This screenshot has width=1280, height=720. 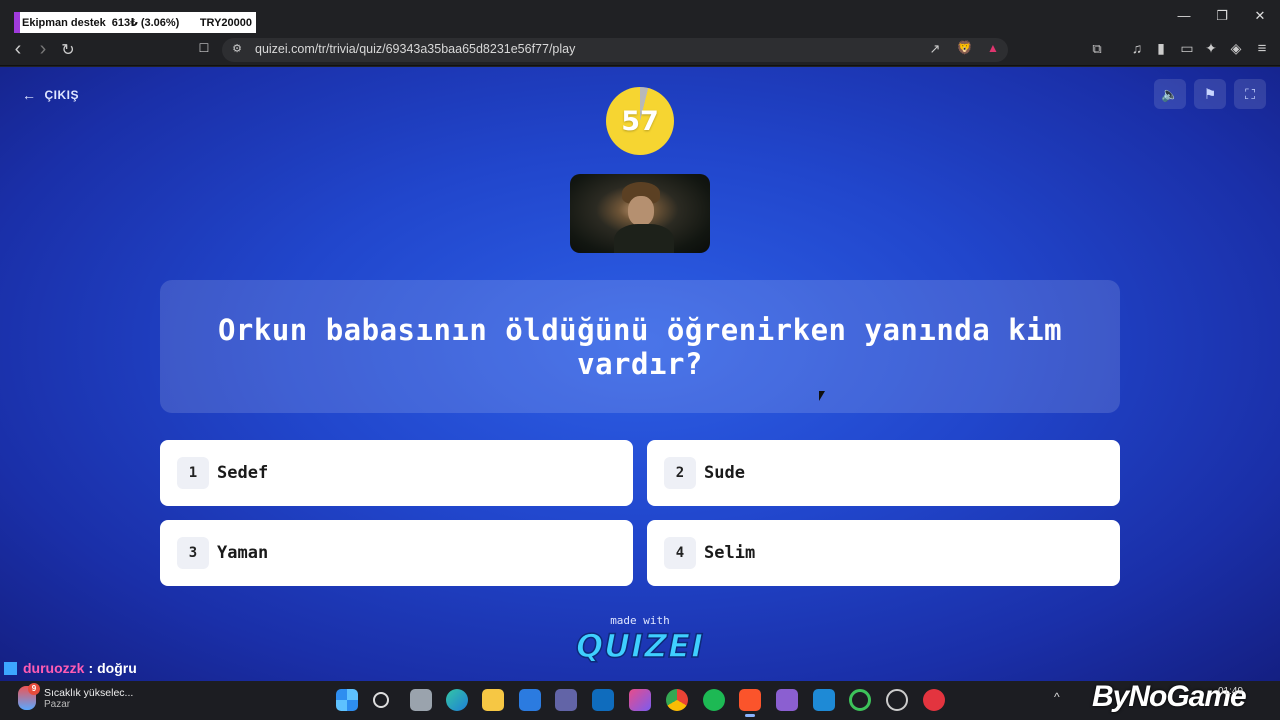 What do you see at coordinates (29, 95) in the screenshot?
I see `arrow-left-icon: ←` at bounding box center [29, 95].